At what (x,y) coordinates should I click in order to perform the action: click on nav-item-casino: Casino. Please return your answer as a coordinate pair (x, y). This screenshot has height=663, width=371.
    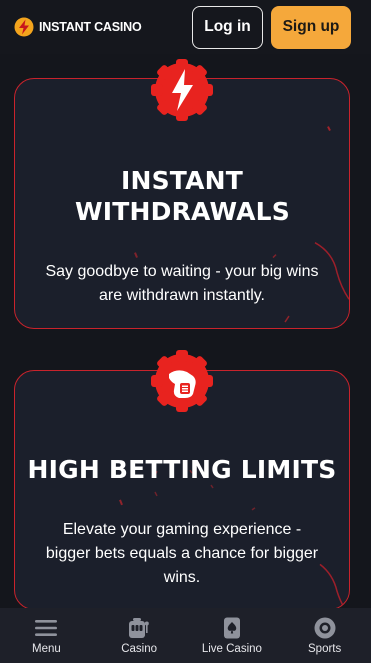
    Looking at the image, I should click on (139, 635).